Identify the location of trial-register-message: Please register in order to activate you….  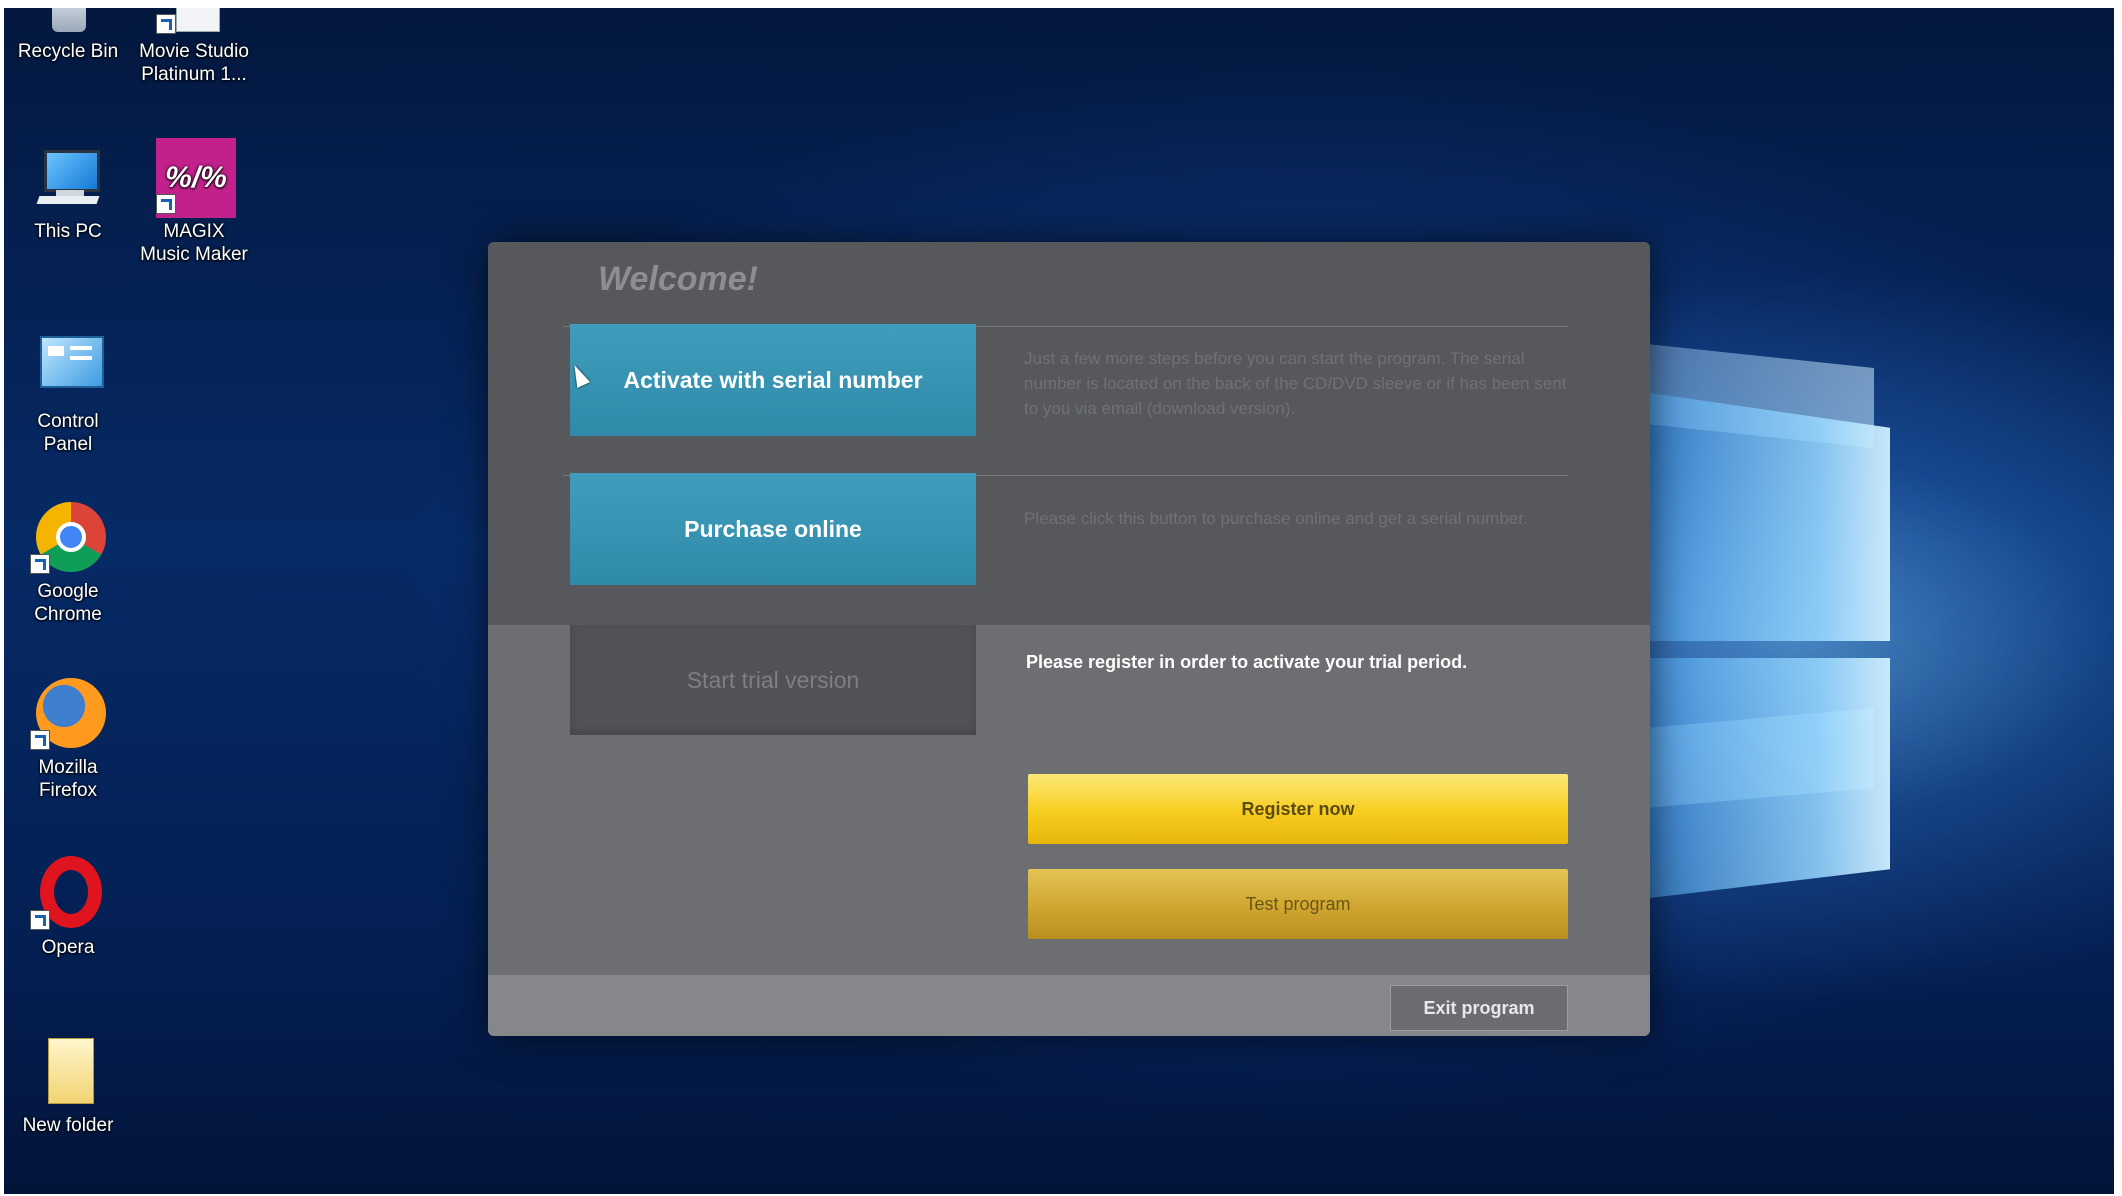
(1247, 662).